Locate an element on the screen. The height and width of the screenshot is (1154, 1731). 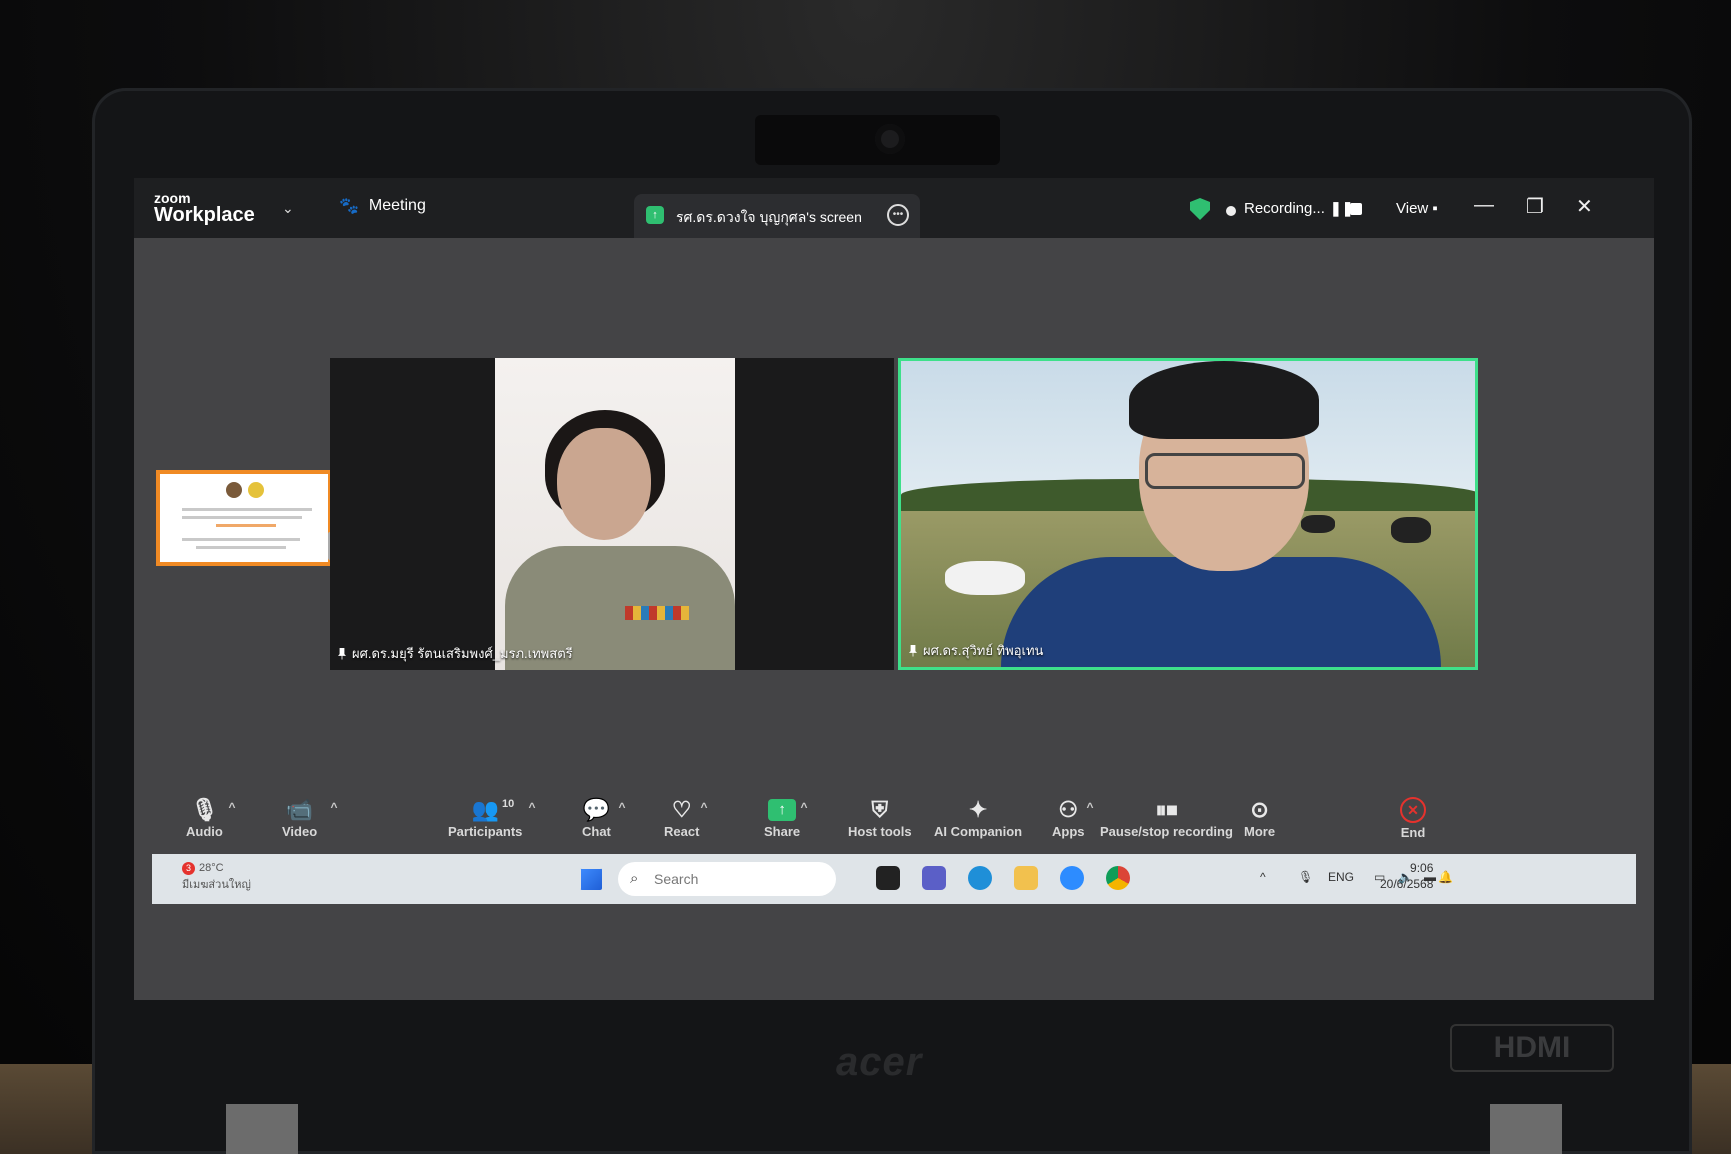
share-tab-label: รศ.ดร.ดวงใจ บุญกุศล's screen is located at coordinates (769, 217).